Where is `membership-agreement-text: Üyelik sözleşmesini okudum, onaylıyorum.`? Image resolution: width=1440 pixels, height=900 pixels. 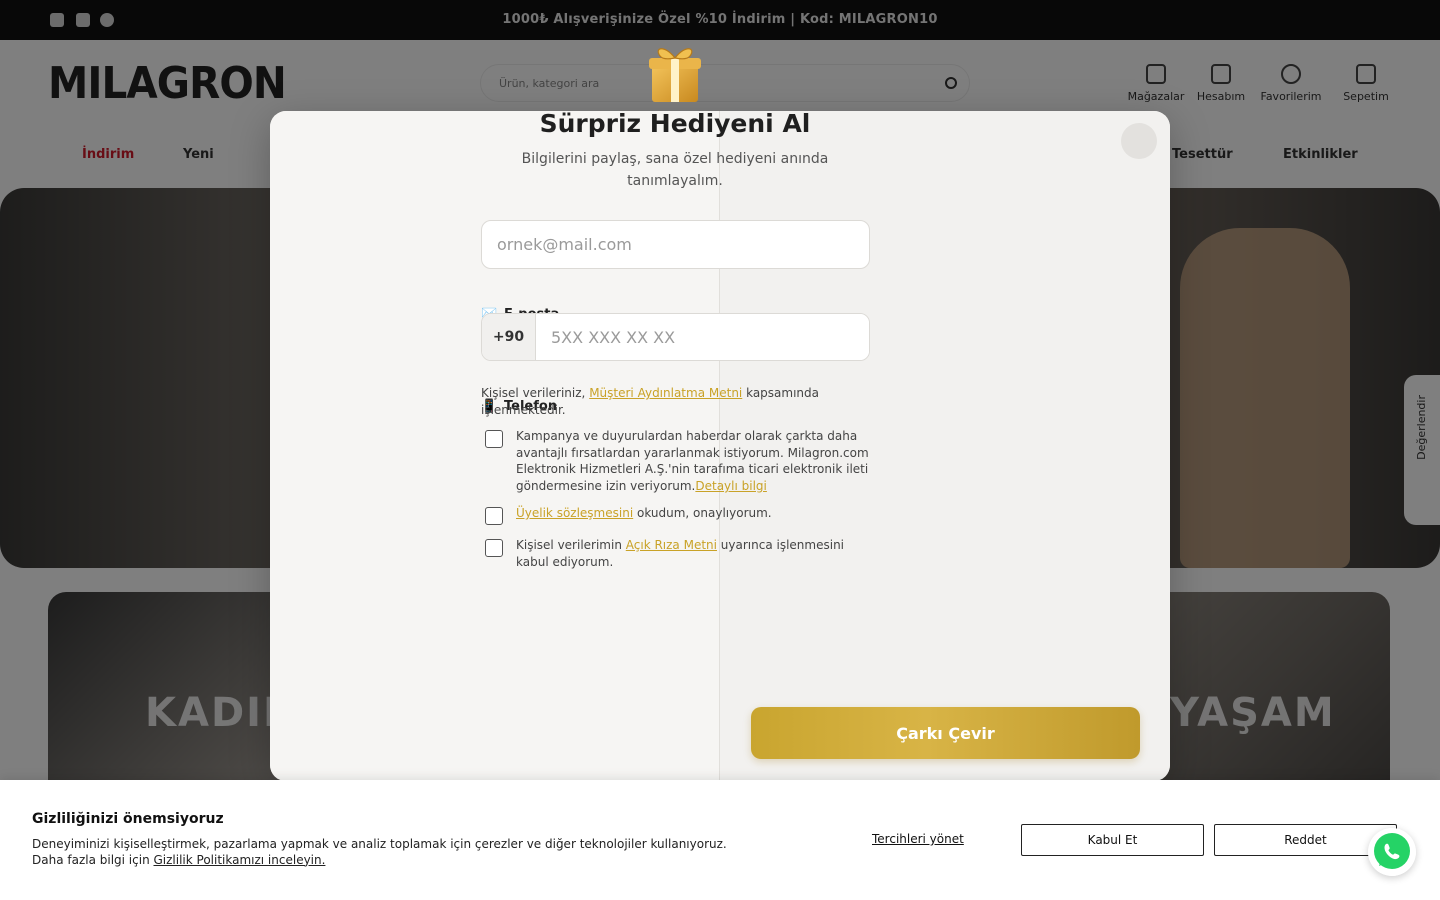
membership-agreement-text: Üyelik sözleşmesini okudum, onaylıyorum. is located at coordinates (694, 513).